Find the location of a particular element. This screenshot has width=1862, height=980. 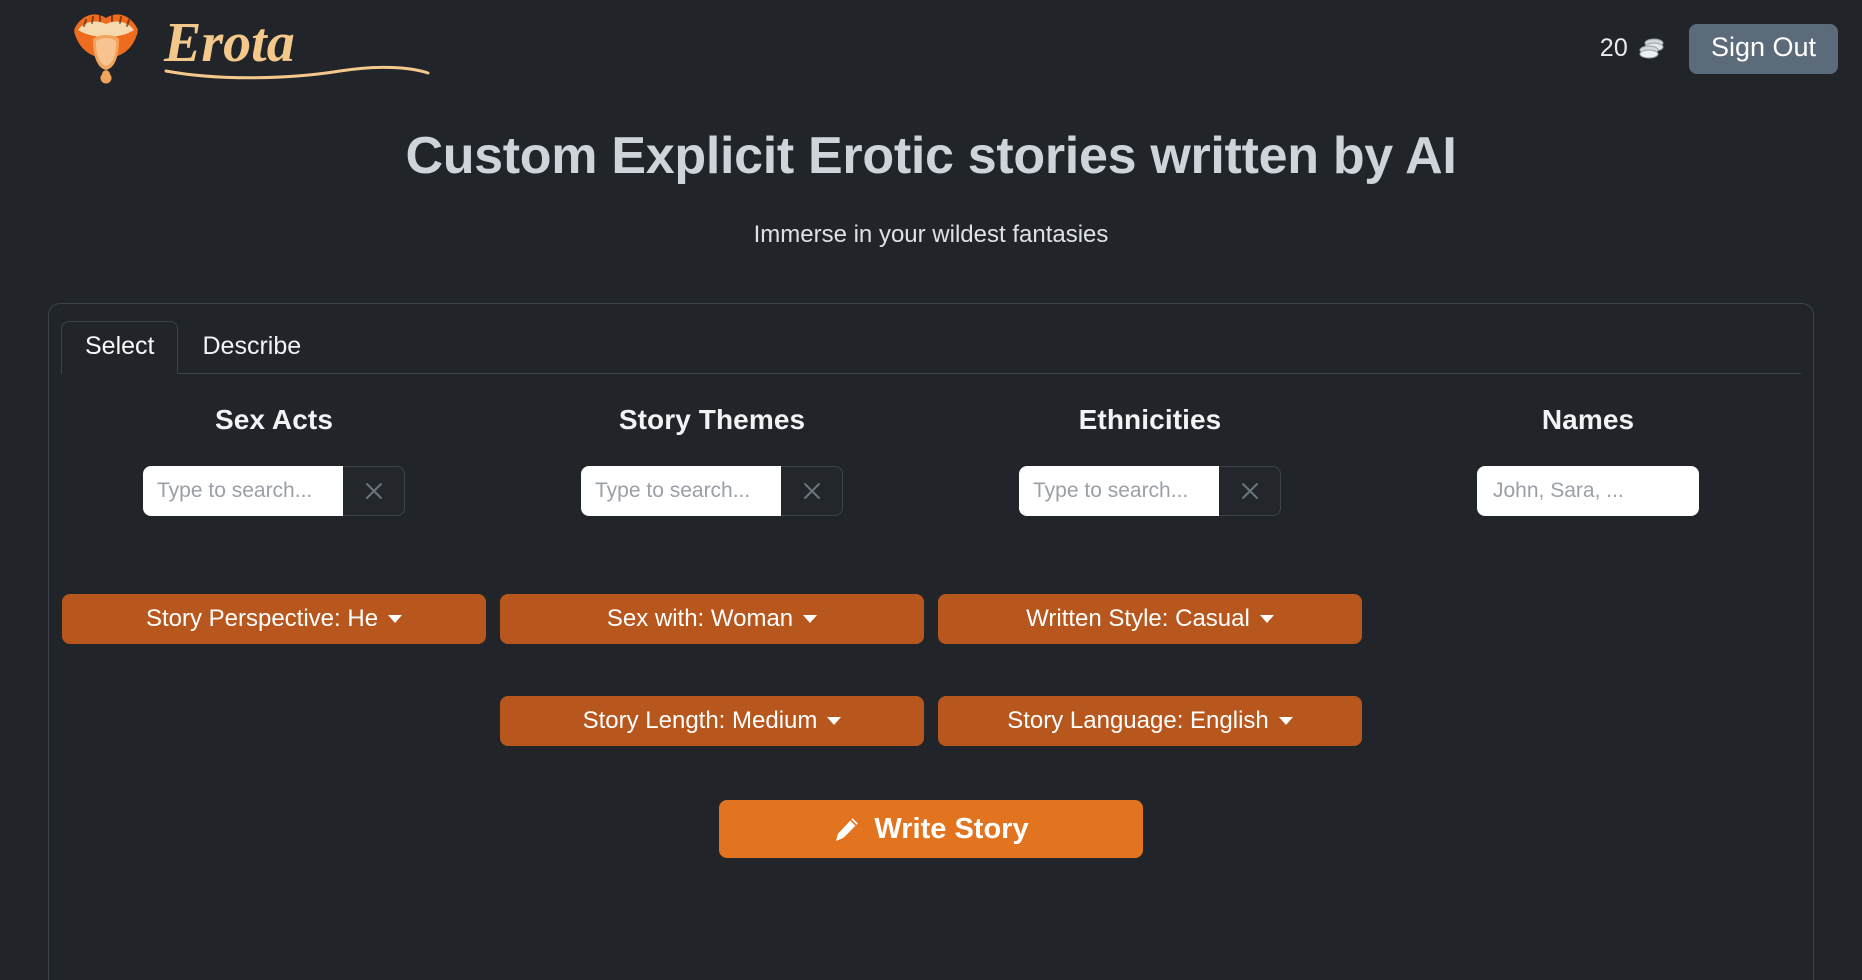

dropdown-cell-sex-with: Sex with: Woman is located at coordinates (712, 619).